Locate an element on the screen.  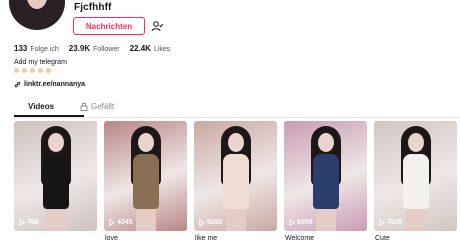
message-button: Nachrichten is located at coordinates (109, 26).